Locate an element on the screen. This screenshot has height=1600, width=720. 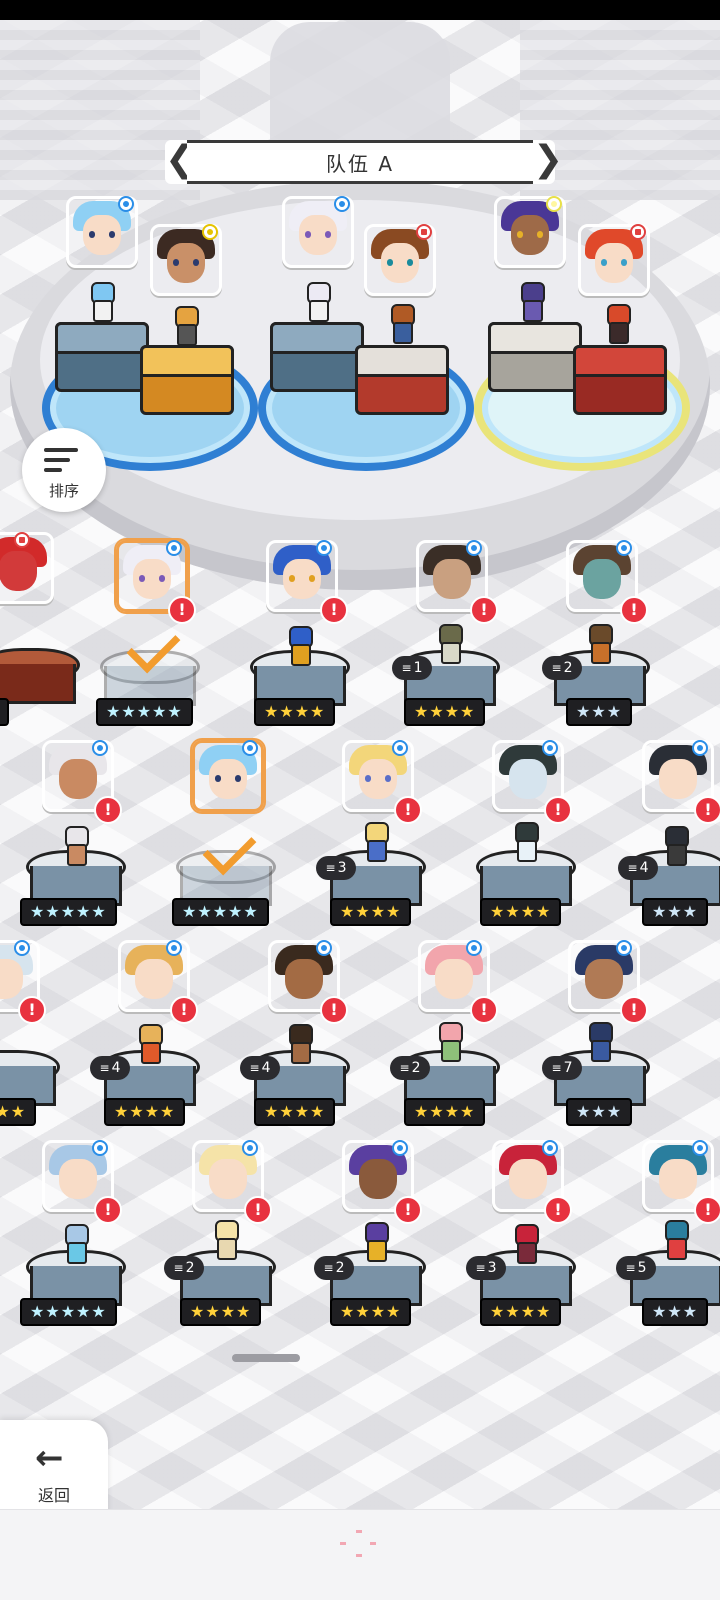
sort-button: 排序 is located at coordinates (64, 470).